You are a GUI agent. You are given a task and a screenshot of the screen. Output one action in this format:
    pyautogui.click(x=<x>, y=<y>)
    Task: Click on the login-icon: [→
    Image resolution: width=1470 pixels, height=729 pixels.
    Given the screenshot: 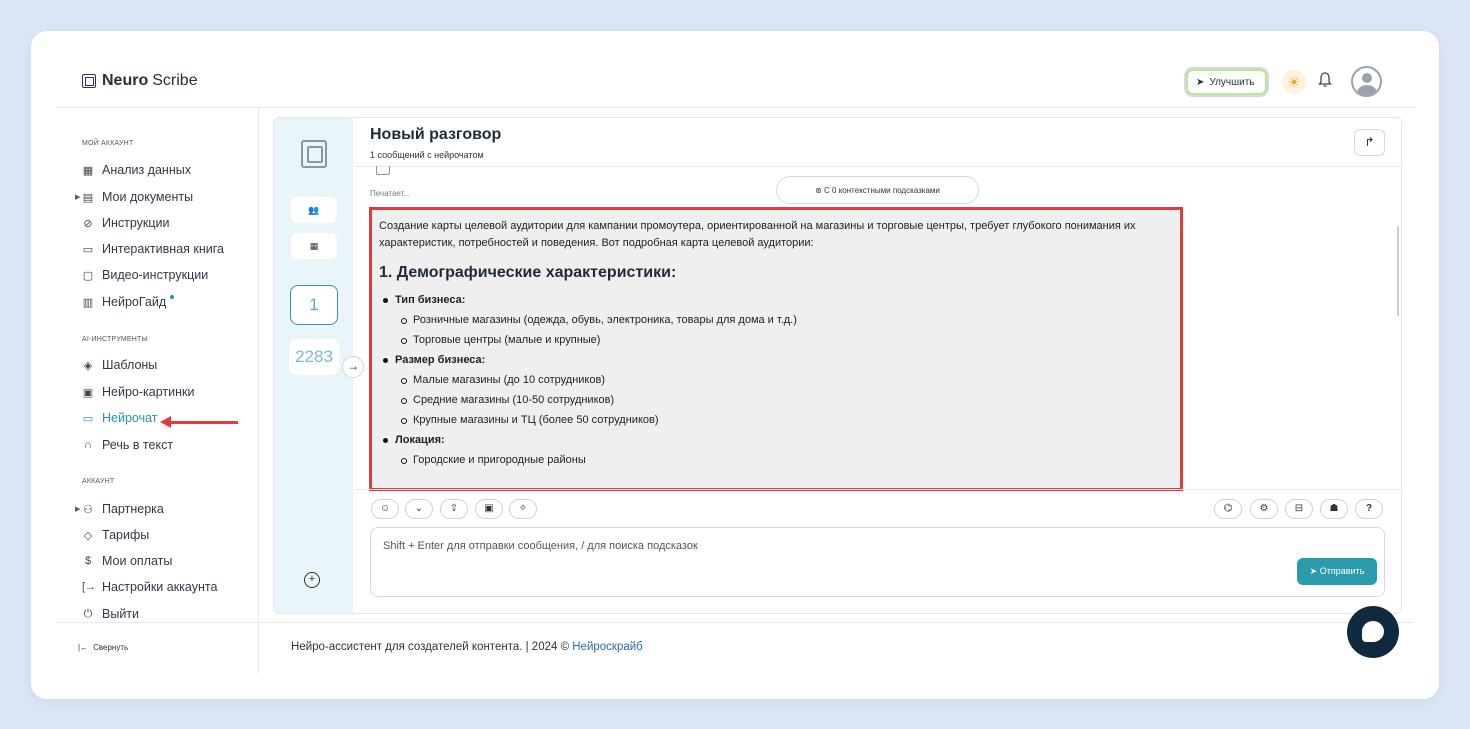 What is the action you would take?
    pyautogui.click(x=89, y=587)
    